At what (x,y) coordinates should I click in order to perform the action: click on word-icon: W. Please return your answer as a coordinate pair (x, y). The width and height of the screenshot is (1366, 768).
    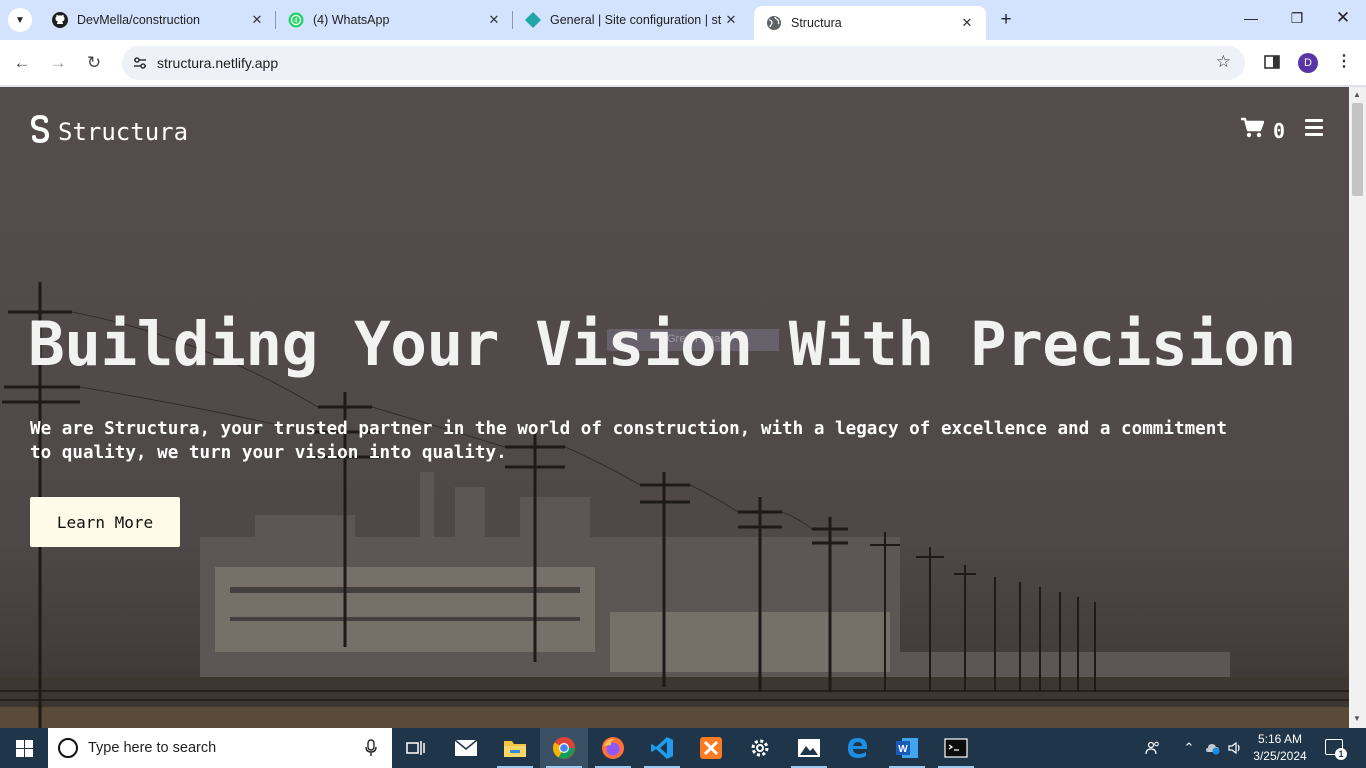
    Looking at the image, I should click on (907, 748).